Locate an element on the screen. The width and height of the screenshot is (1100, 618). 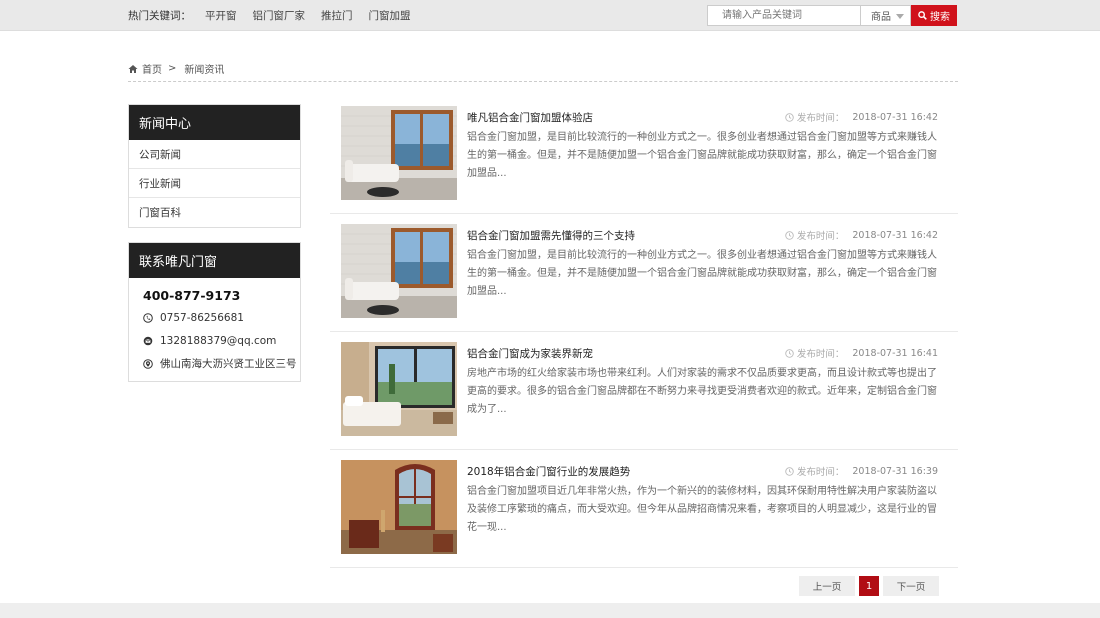
breadcrumb: 首页 > 新闻资讯 is located at coordinates (176, 68).